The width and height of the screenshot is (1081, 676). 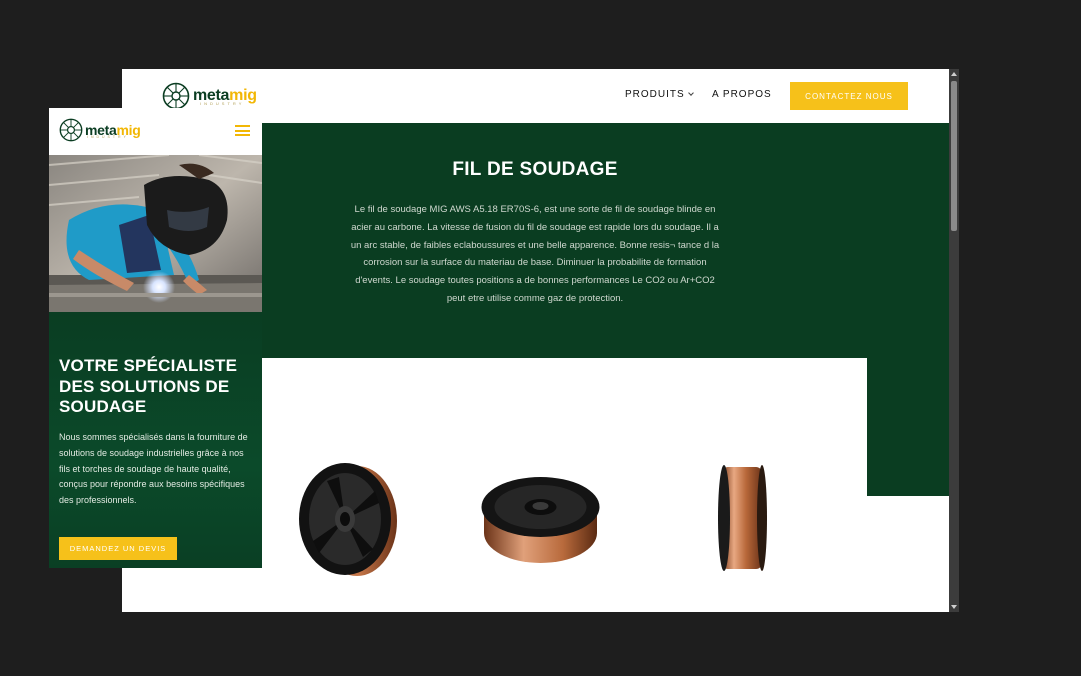 What do you see at coordinates (118, 548) in the screenshot?
I see `request-quote-button: DEMANDEZ UN DEVIS` at bounding box center [118, 548].